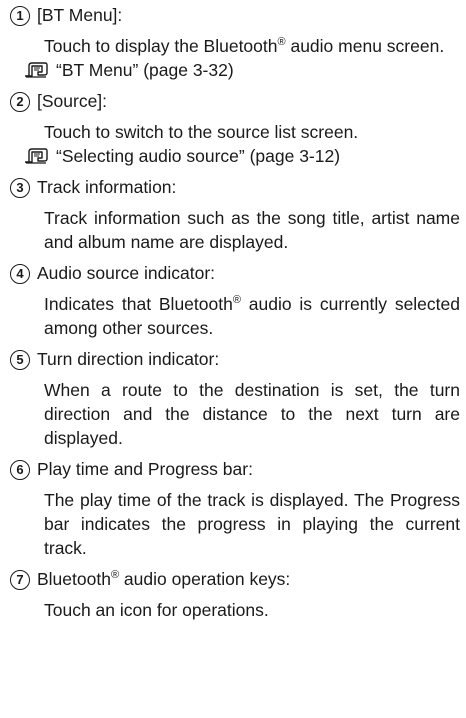 The image size is (466, 718). I want to click on item-label: [Source]:, so click(72, 101).